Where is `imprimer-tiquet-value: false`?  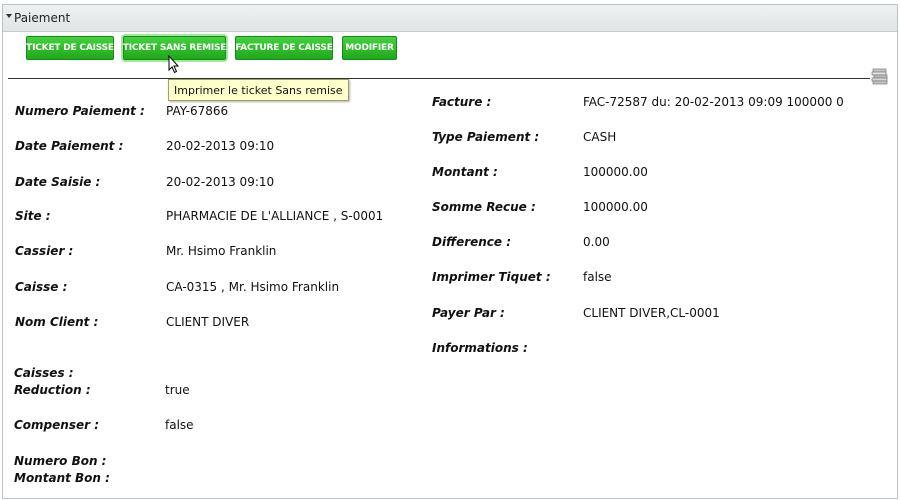
imprimer-tiquet-value: false is located at coordinates (597, 277).